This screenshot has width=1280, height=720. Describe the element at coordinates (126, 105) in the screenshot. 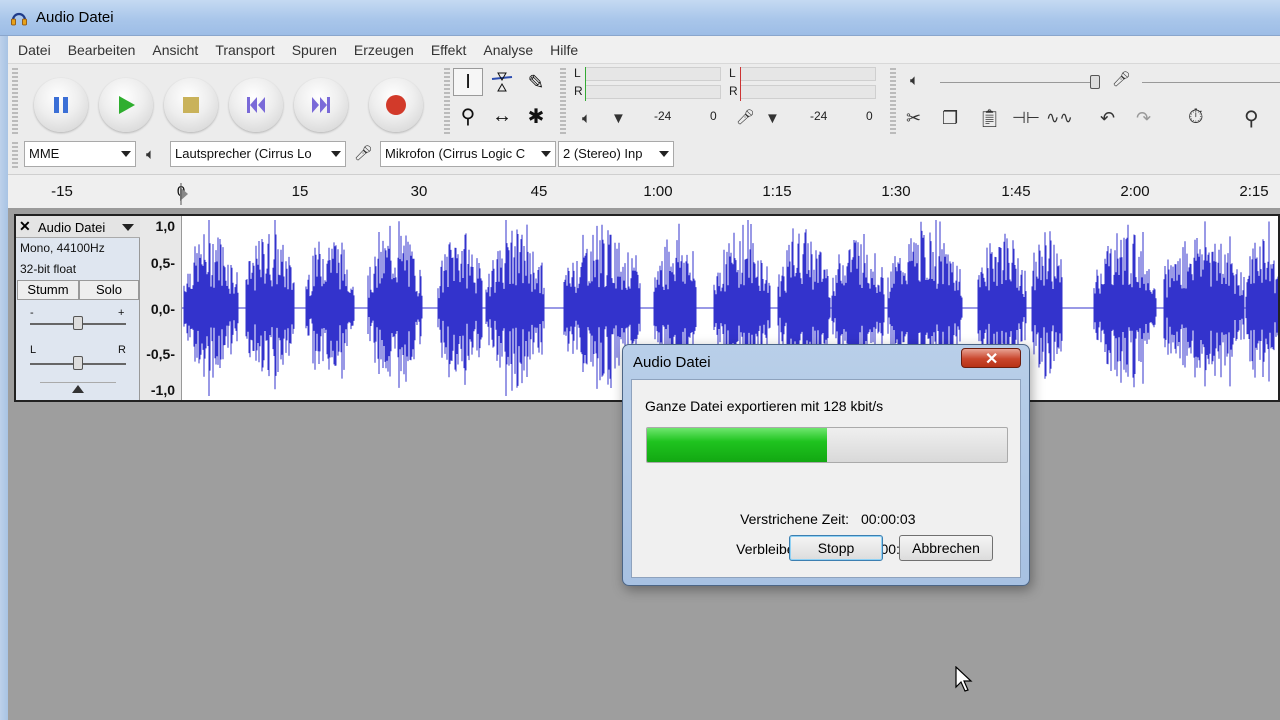

I see `play-button` at that location.